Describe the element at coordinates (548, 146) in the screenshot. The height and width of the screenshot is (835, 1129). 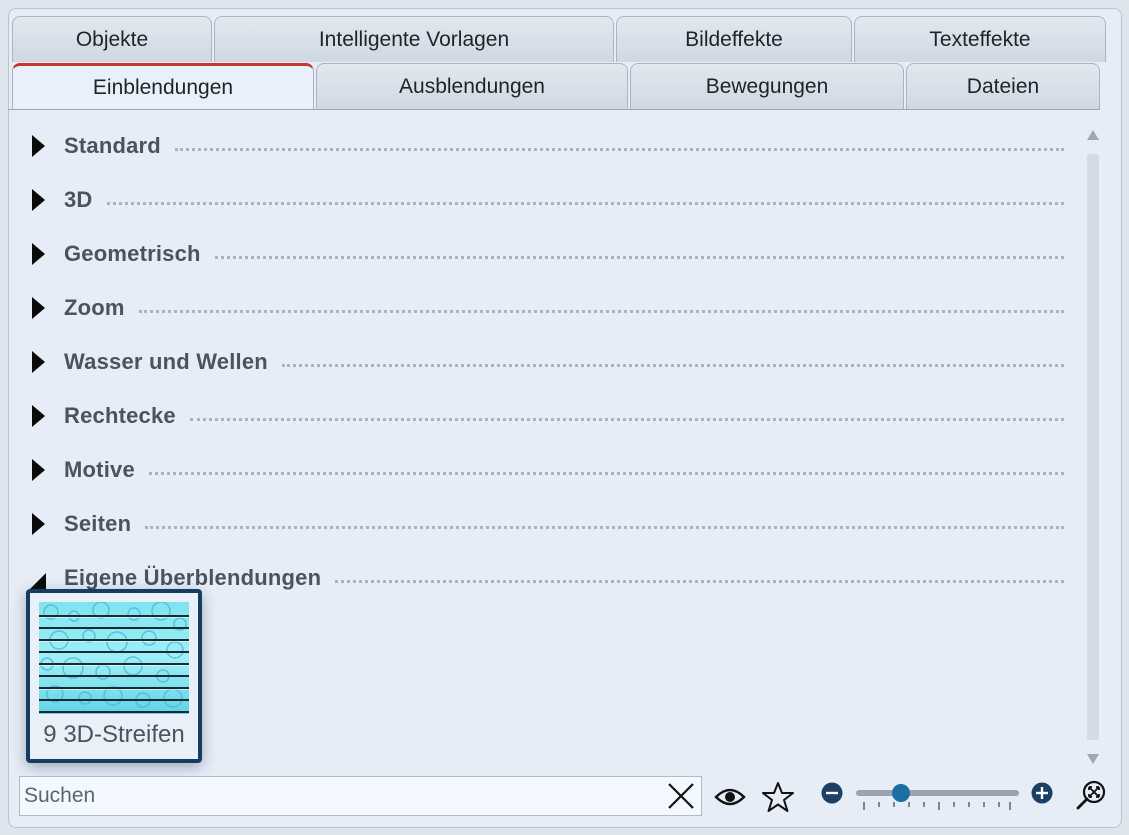
I see `category-standard: Standard` at that location.